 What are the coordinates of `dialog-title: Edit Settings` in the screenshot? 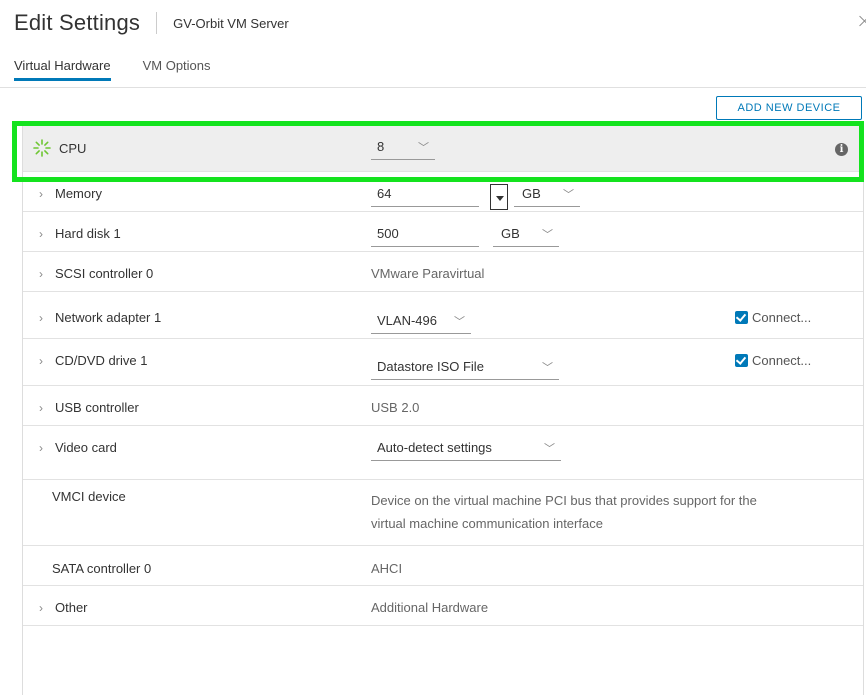 It's located at (77, 22).